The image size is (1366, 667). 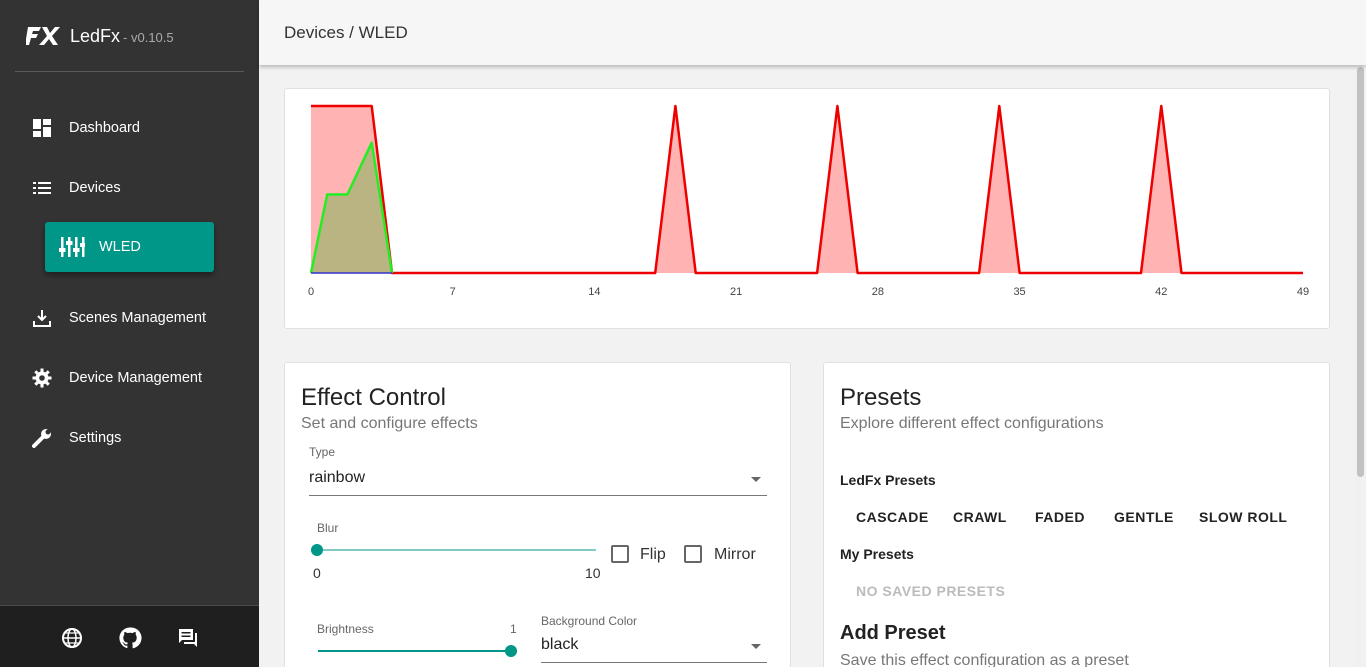 I want to click on blur-label: Blur, so click(x=328, y=528).